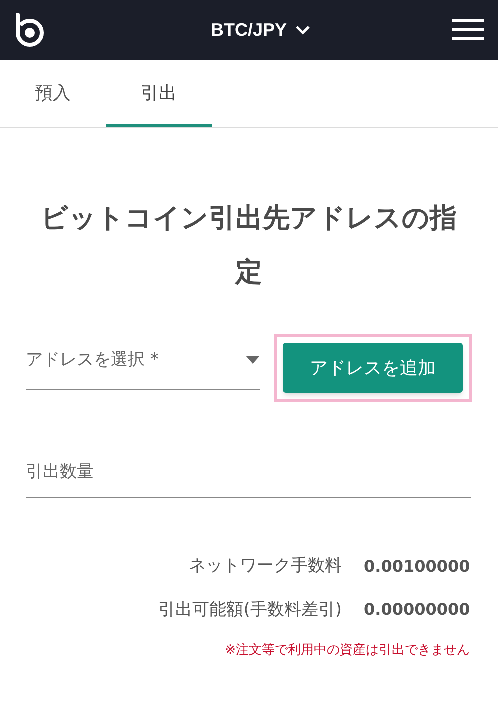  What do you see at coordinates (249, 246) in the screenshot?
I see `page-title: ビットコイン引出先アドレスの指定` at bounding box center [249, 246].